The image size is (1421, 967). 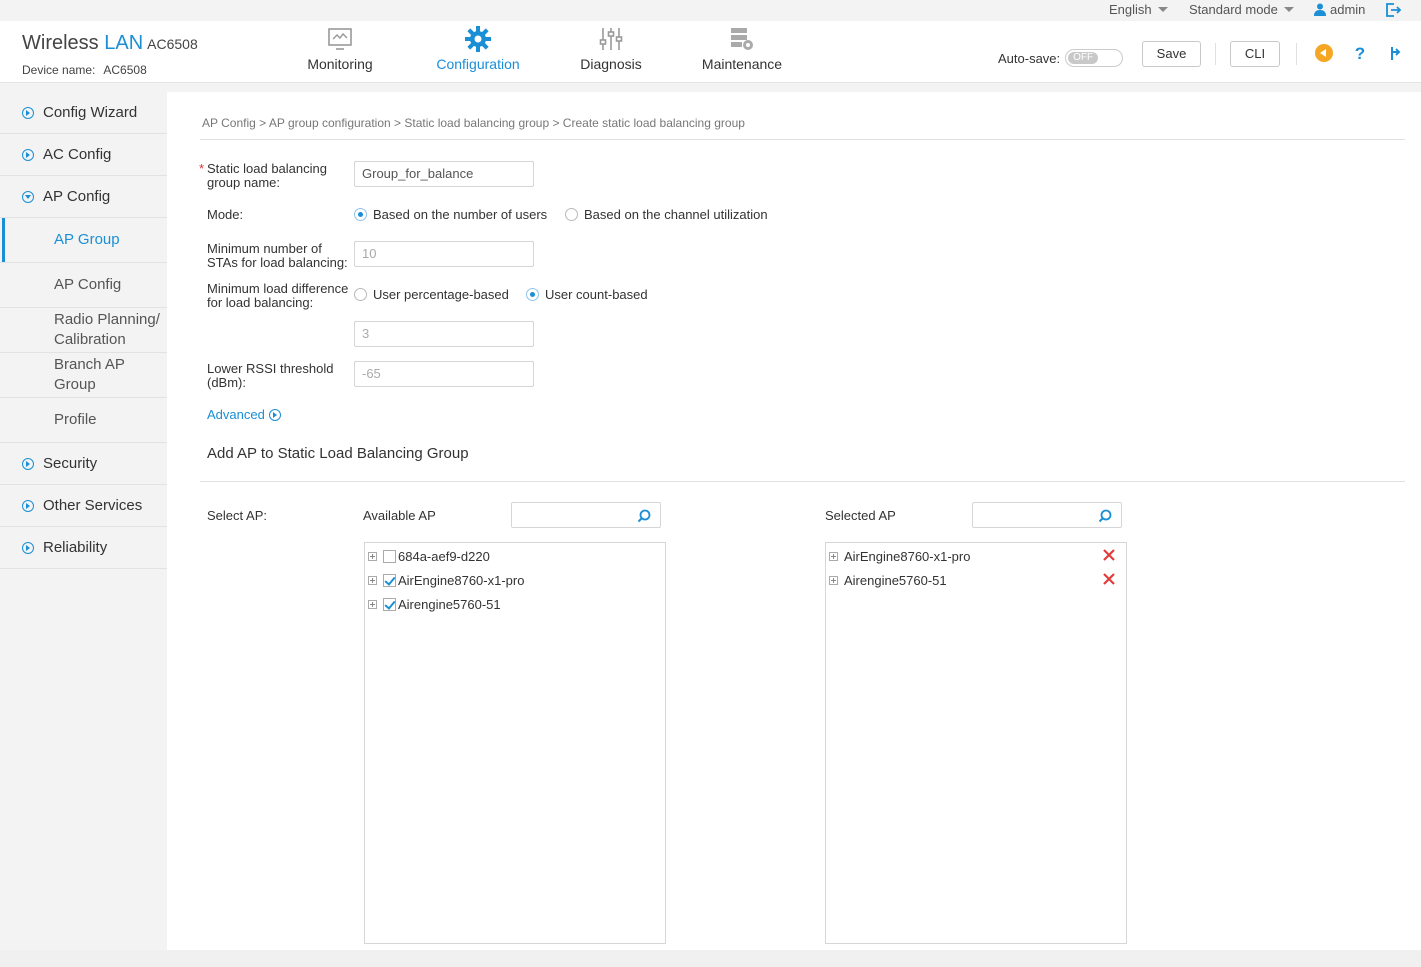 What do you see at coordinates (83, 155) in the screenshot?
I see `sidebar-item-ac-config: AC Config` at bounding box center [83, 155].